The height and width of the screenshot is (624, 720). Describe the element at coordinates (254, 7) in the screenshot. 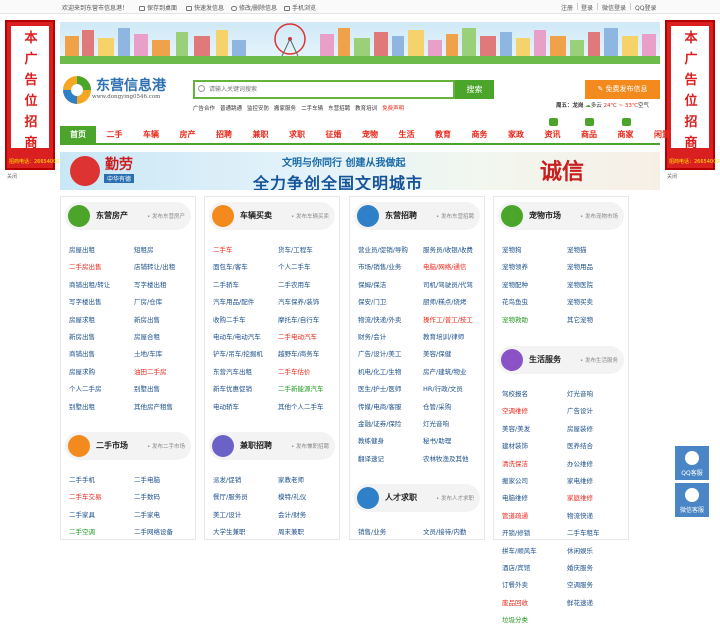

I see `edit-delete-link: 修改/删除信息` at that location.